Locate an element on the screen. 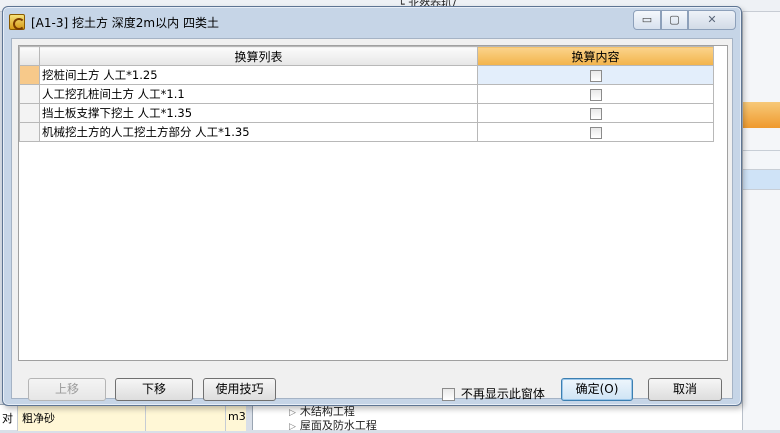 The image size is (780, 433). move-down-button: 下移 is located at coordinates (154, 389).